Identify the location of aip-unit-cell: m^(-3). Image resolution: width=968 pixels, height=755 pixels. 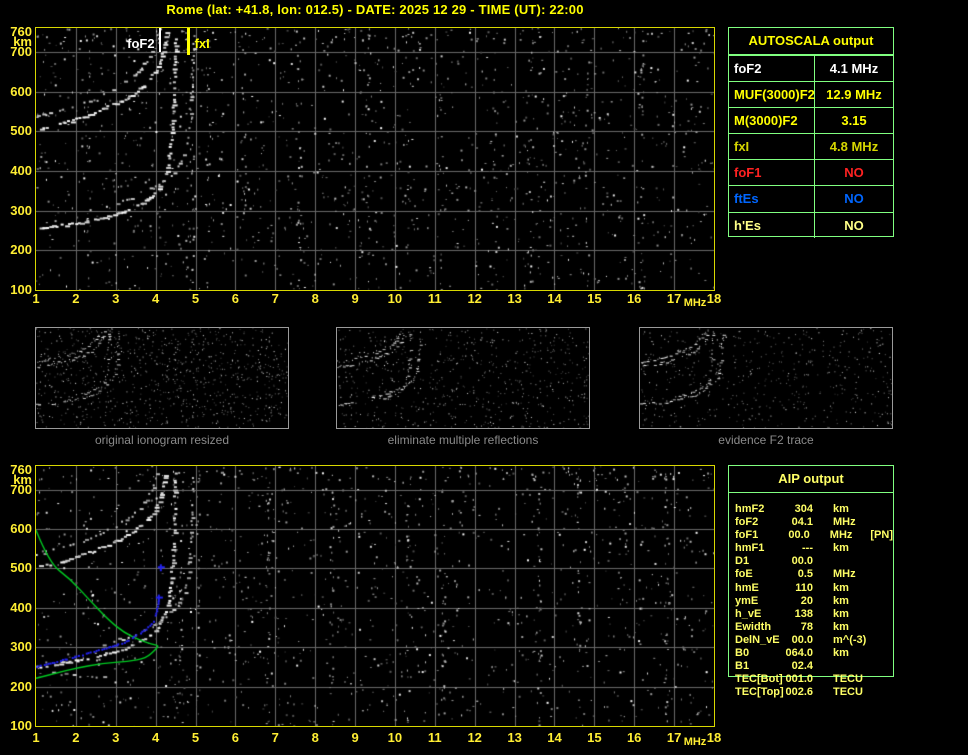
(850, 639).